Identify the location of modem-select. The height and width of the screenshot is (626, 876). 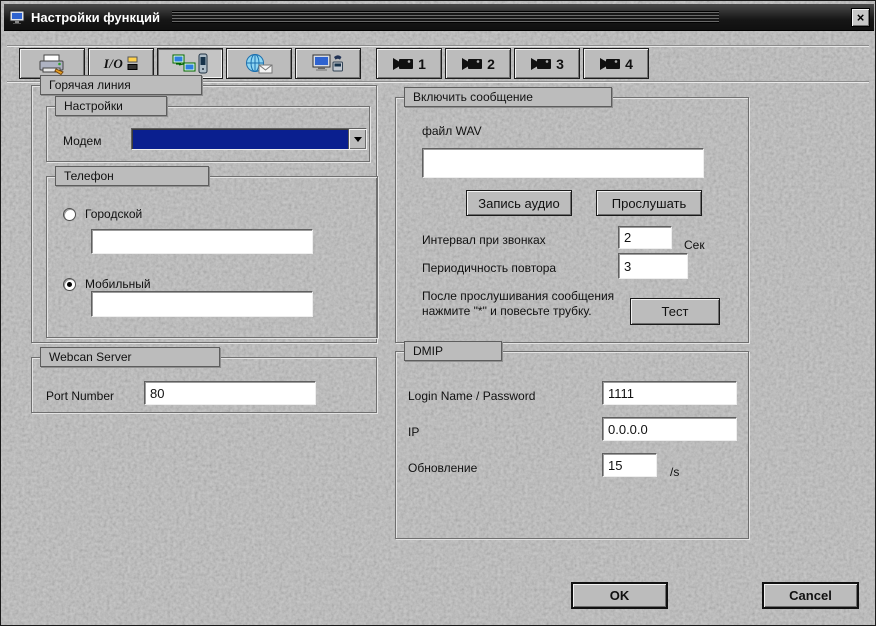
(249, 139).